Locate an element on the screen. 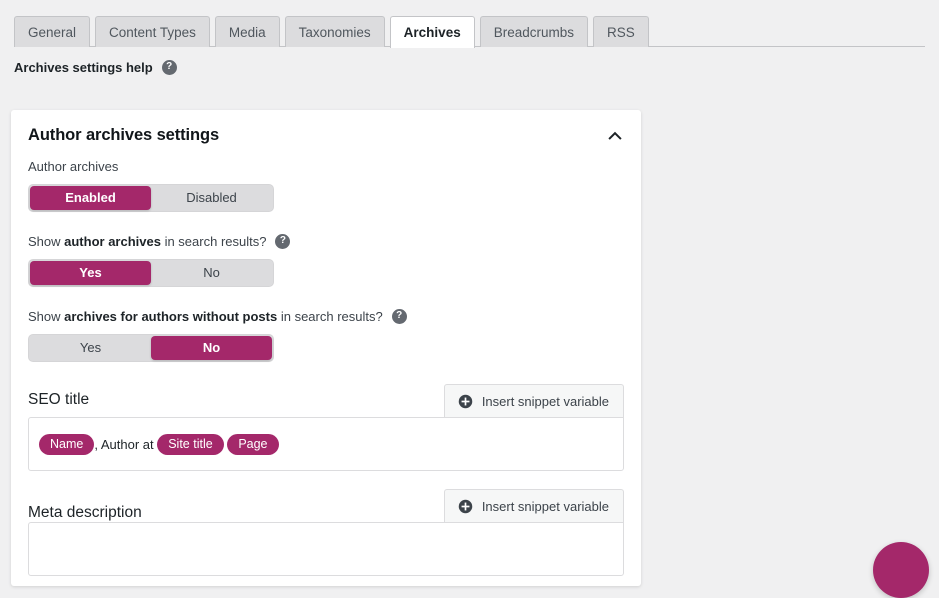 The image size is (939, 598). meta-description-block: Meta description Insert snippet variable is located at coordinates (326, 532).